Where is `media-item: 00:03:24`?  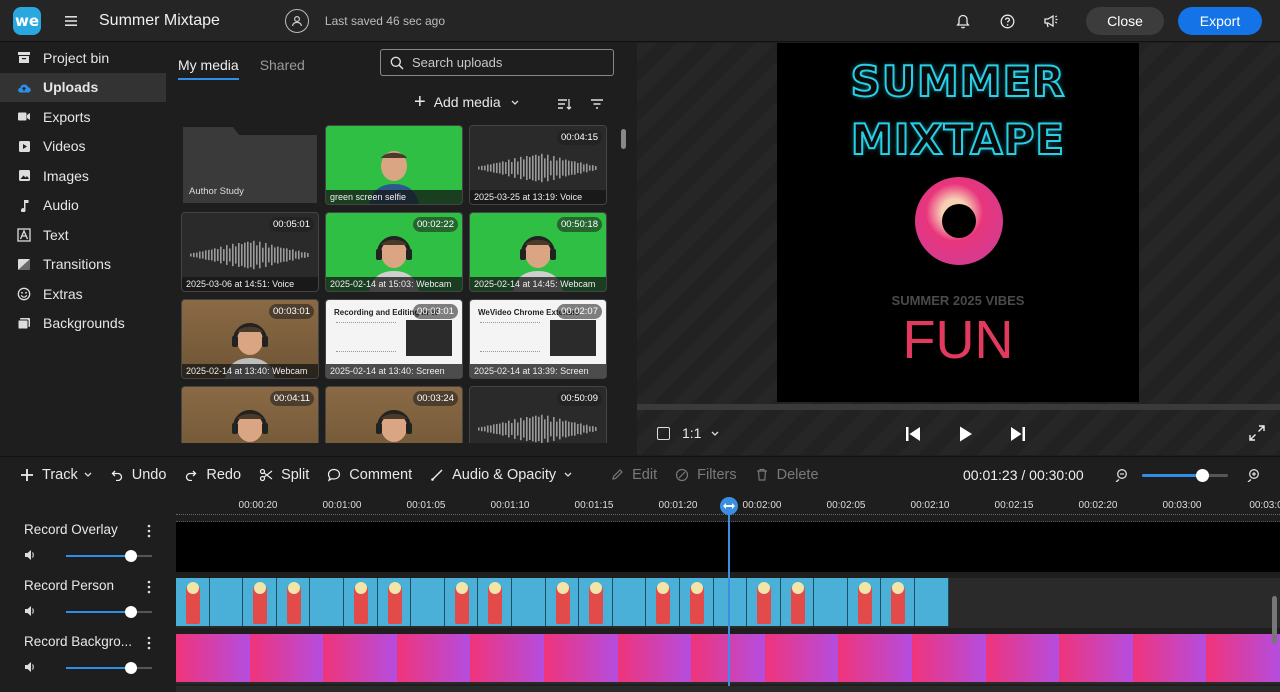
media-item: 00:03:24 is located at coordinates (394, 414).